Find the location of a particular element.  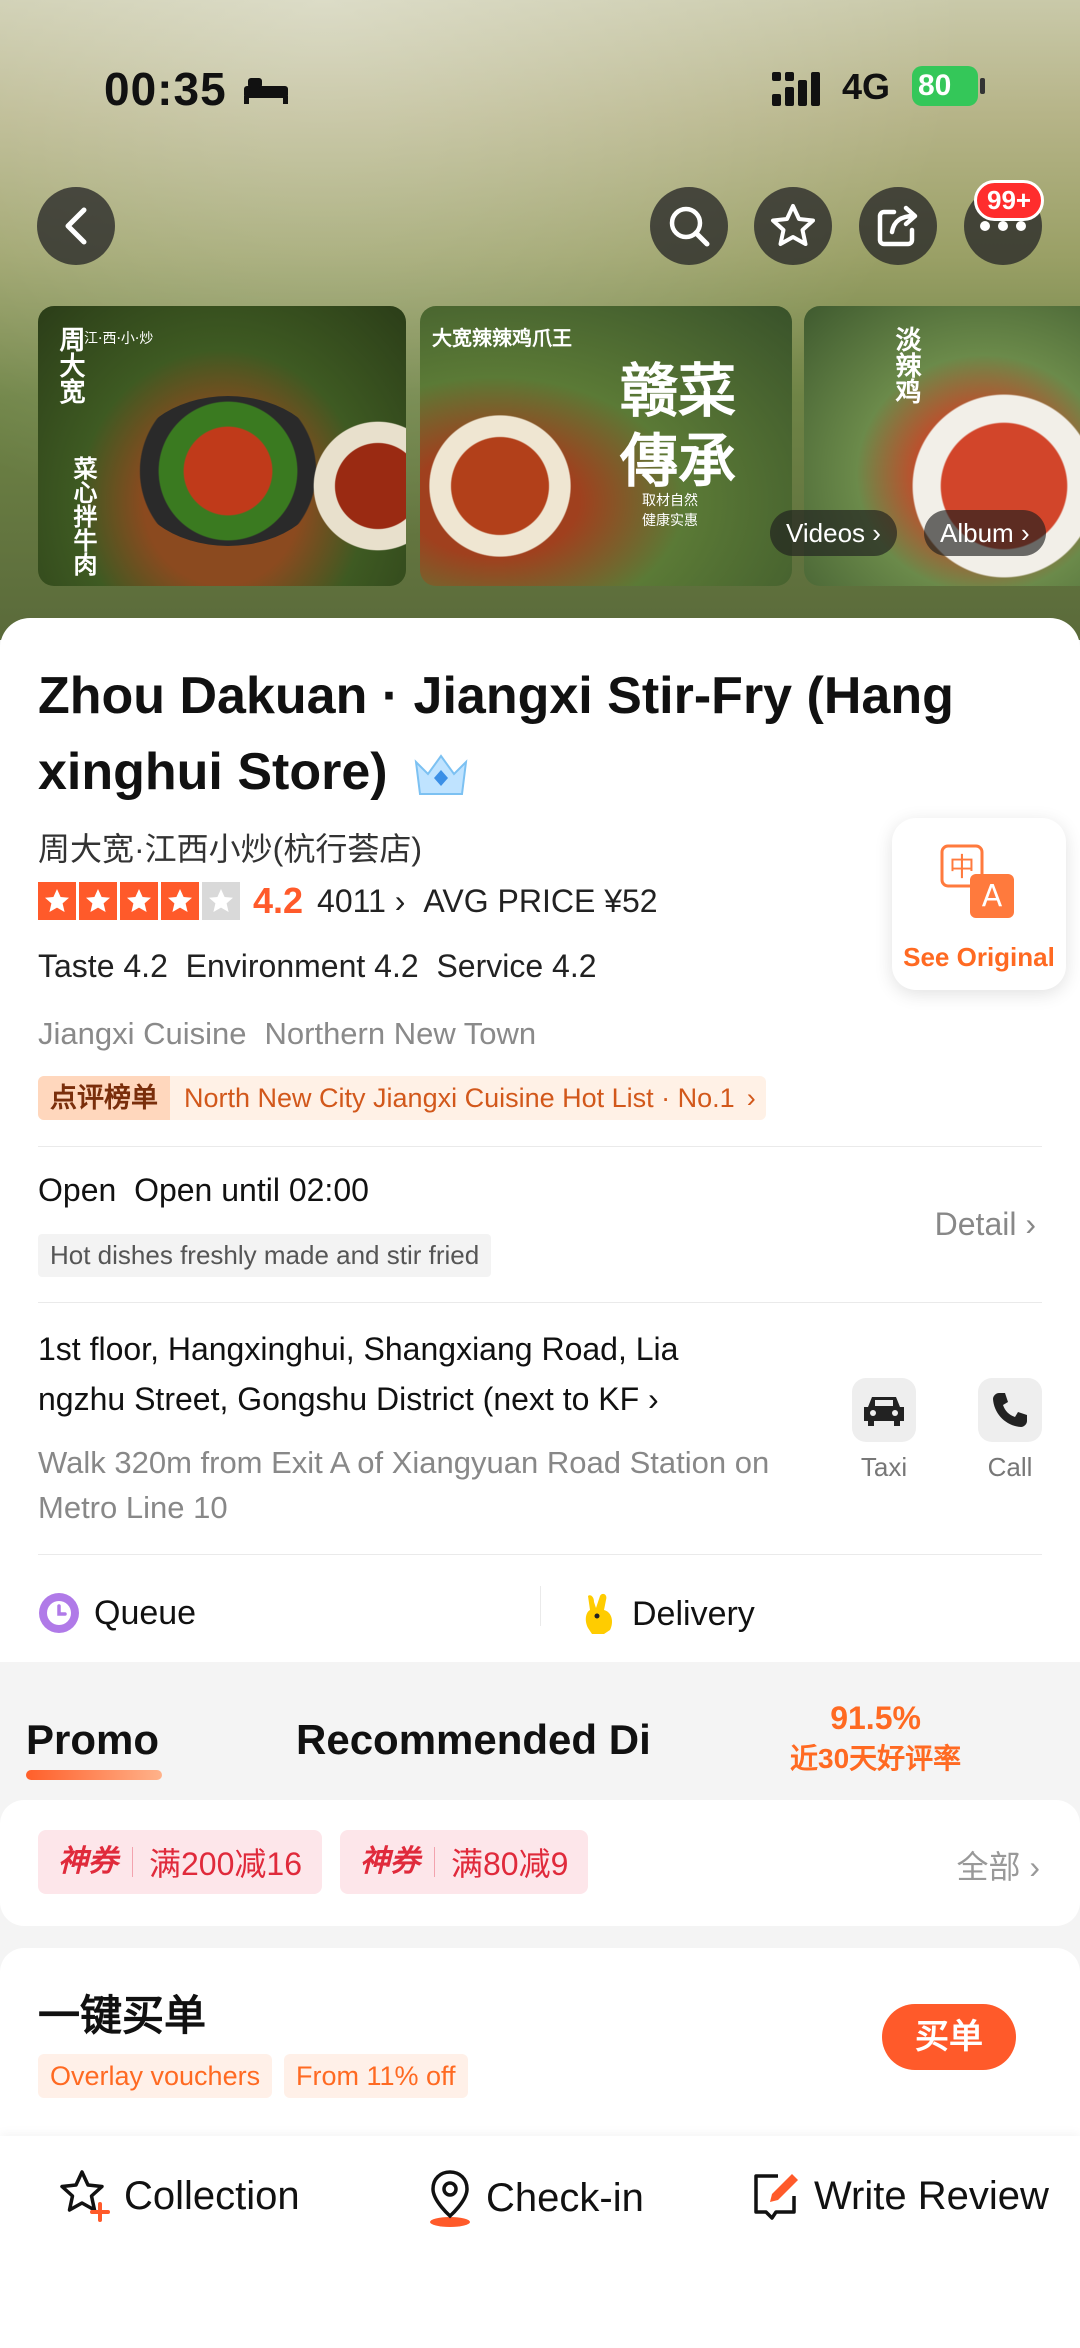

all-coupons-link: 全部 › is located at coordinates (998, 1865).